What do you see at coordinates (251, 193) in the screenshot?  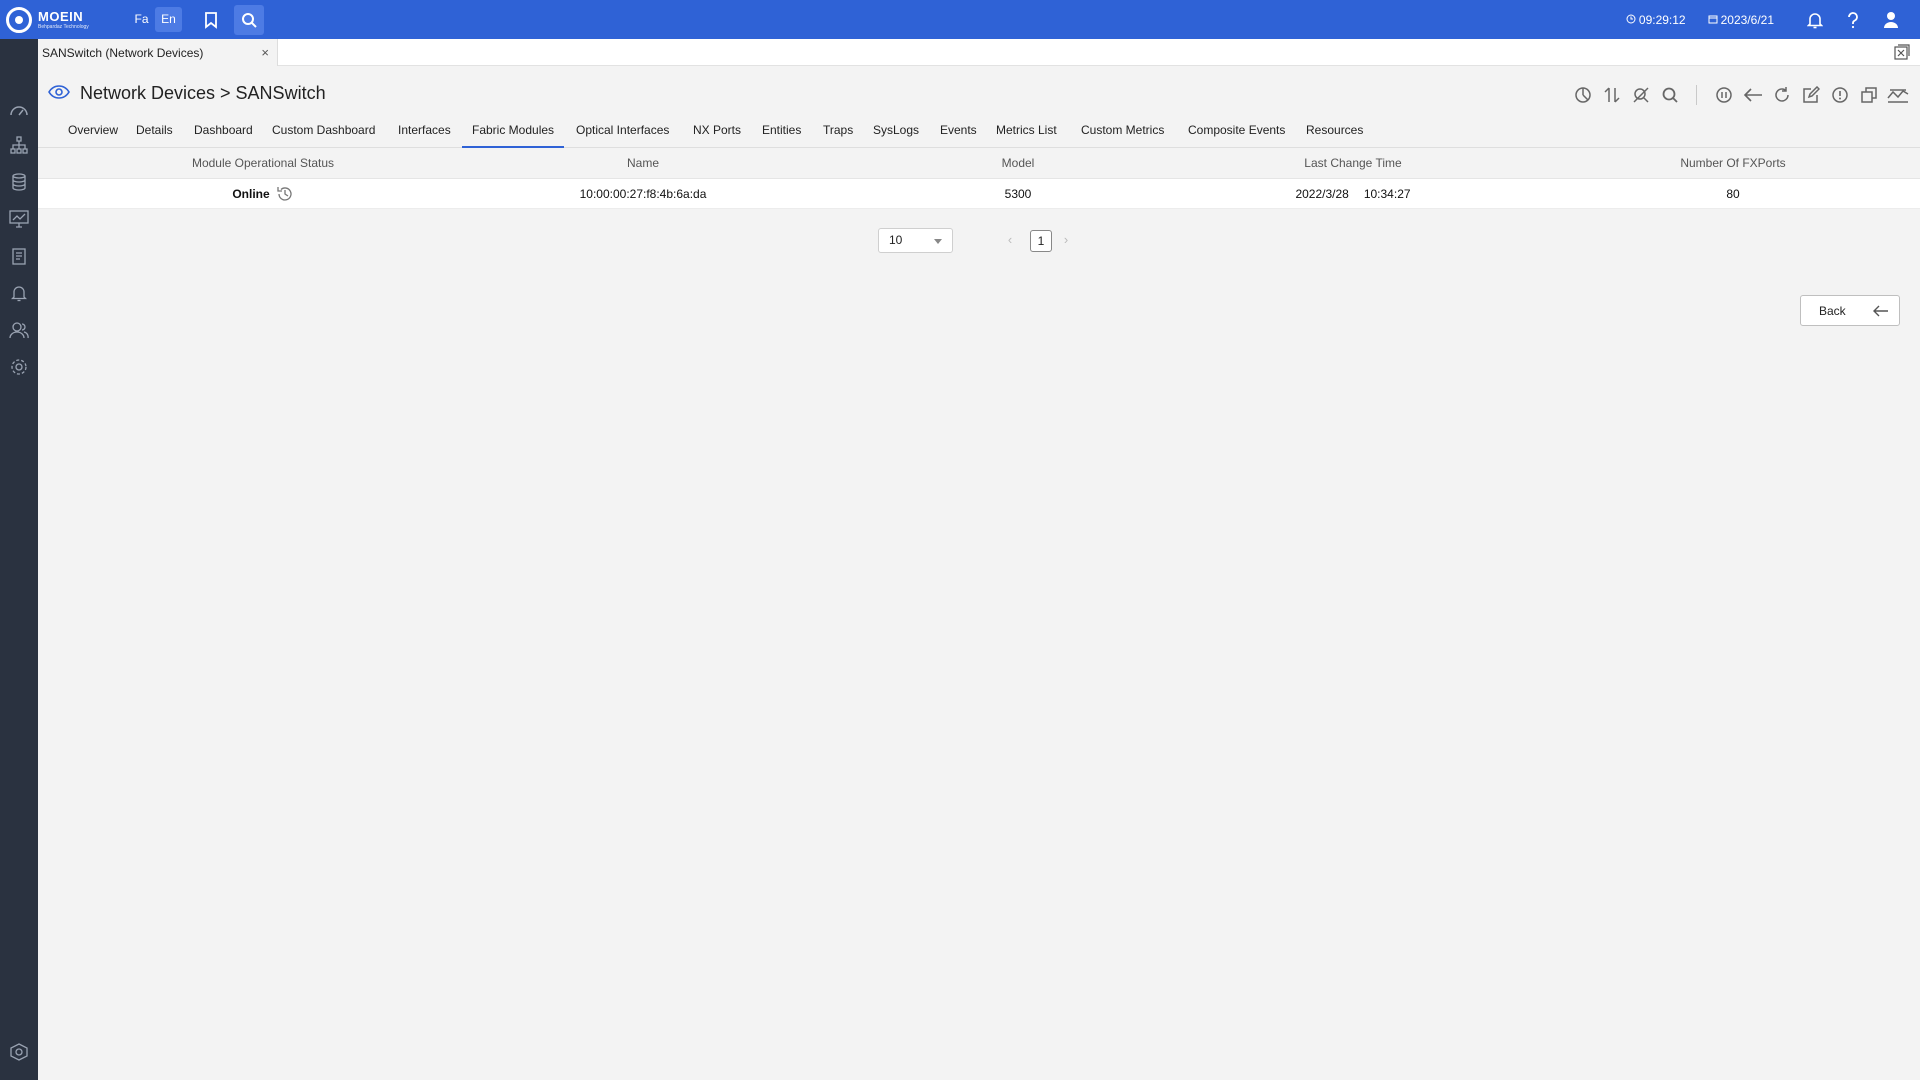 I see `status-text: Online` at bounding box center [251, 193].